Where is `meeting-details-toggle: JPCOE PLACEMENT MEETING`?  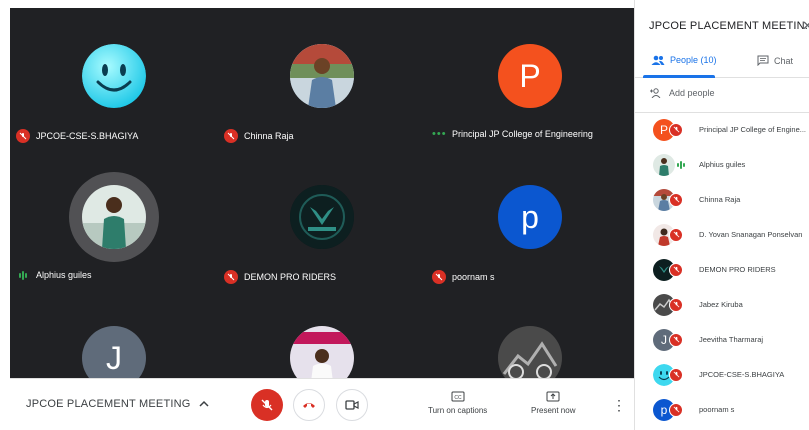 meeting-details-toggle: JPCOE PLACEMENT MEETING is located at coordinates (117, 404).